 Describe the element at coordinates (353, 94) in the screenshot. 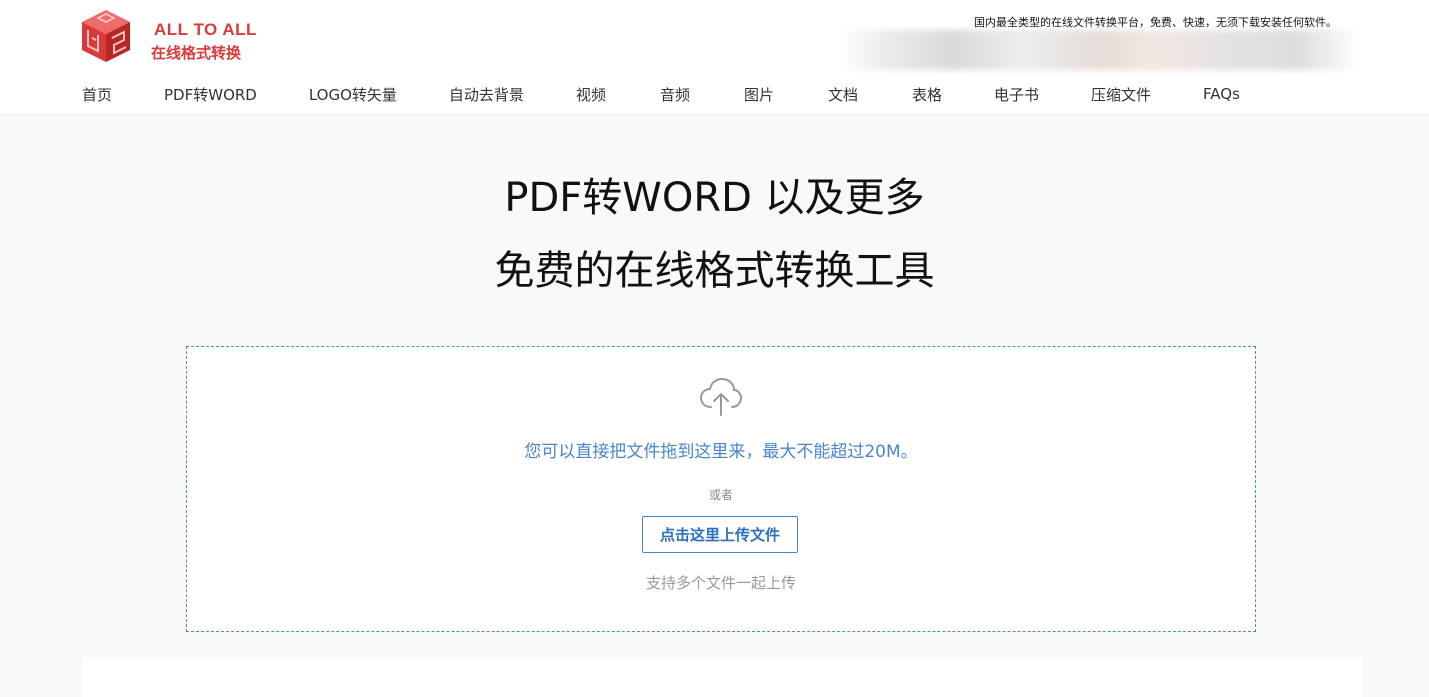

I see `nav-item-logo-vector: LOGO转矢量` at that location.